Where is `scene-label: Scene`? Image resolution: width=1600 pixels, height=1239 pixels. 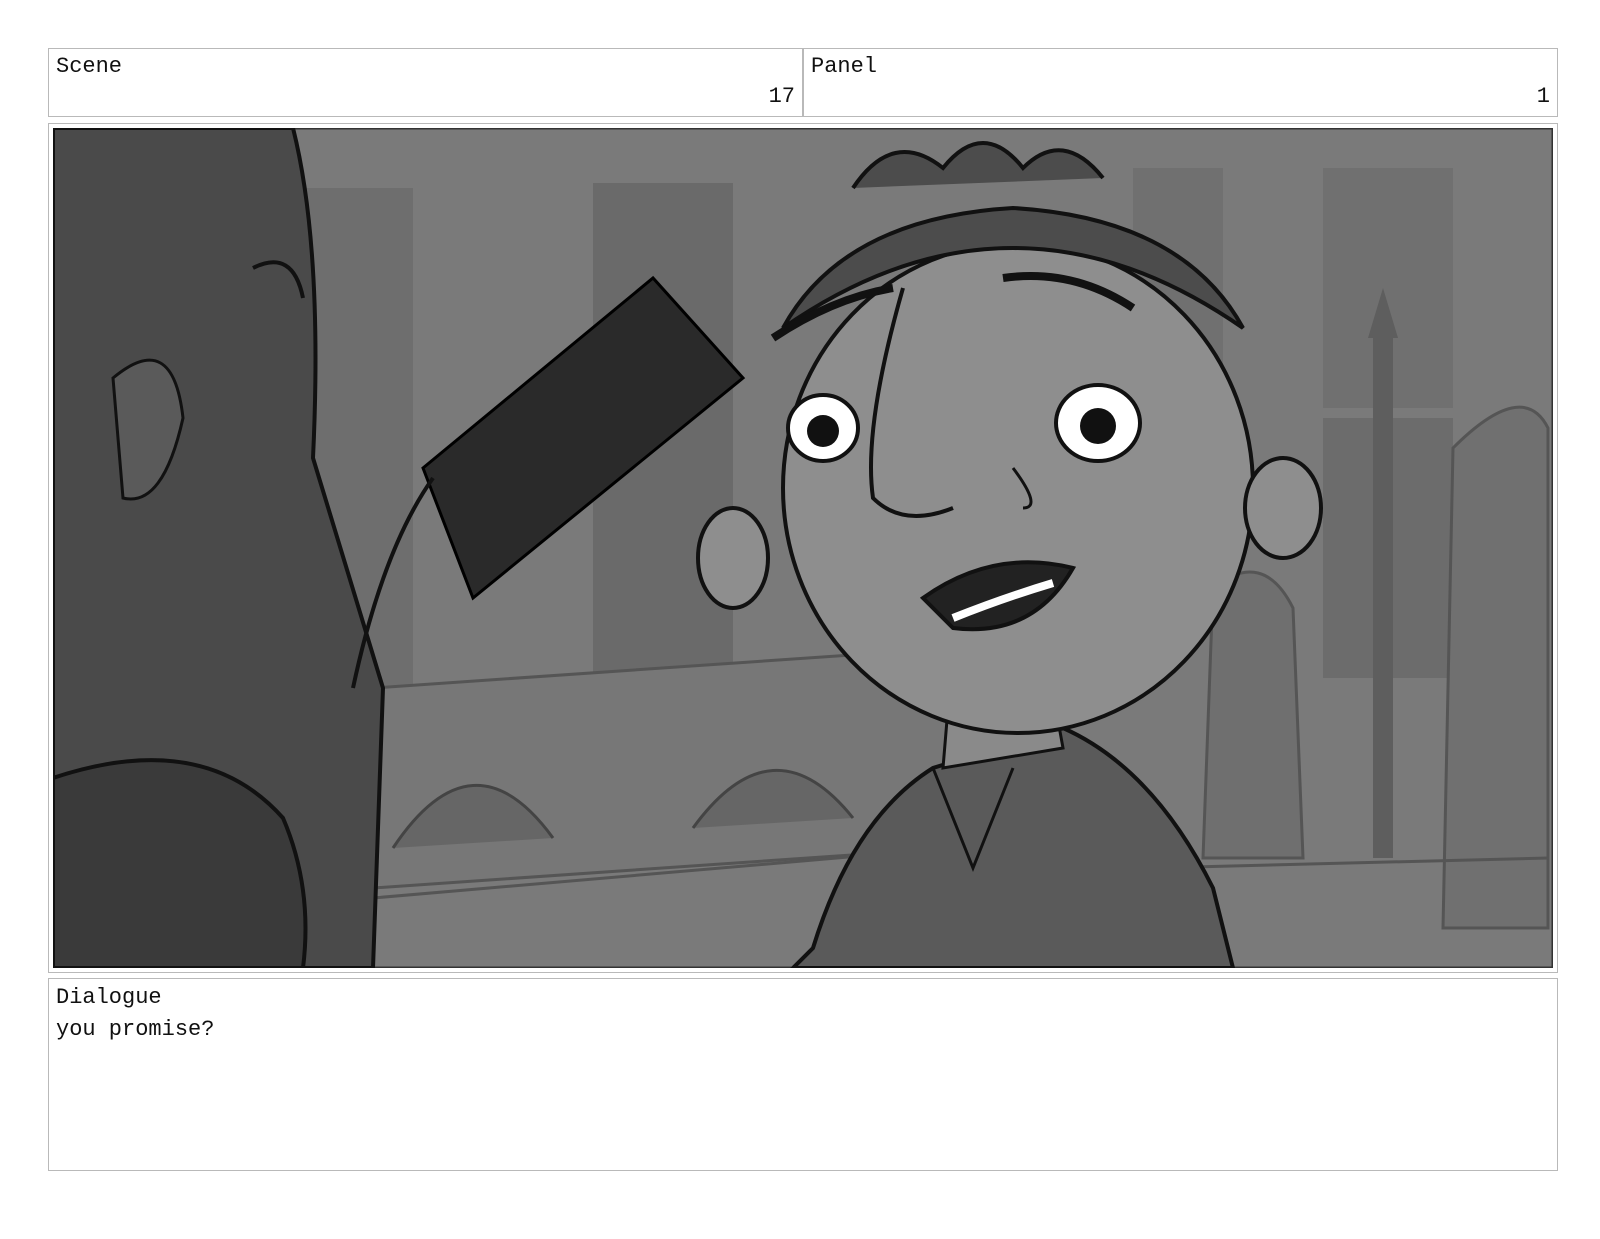
scene-label: Scene is located at coordinates (89, 66).